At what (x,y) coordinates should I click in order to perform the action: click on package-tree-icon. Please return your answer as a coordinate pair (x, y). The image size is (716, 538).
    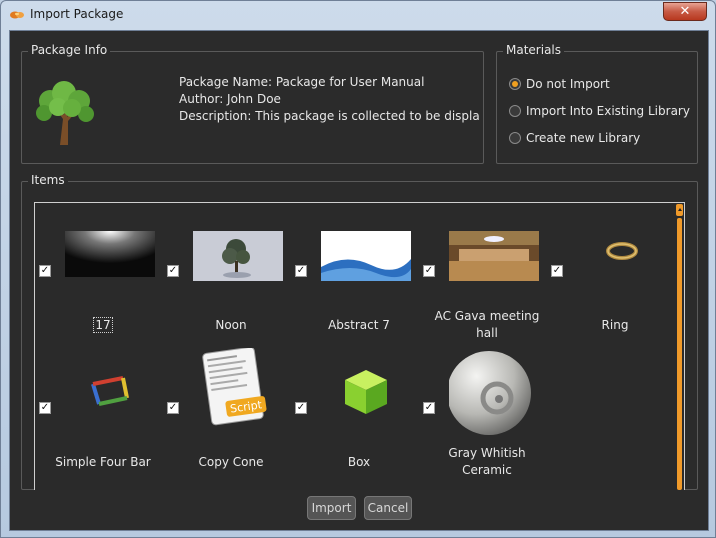
    Looking at the image, I should click on (65, 113).